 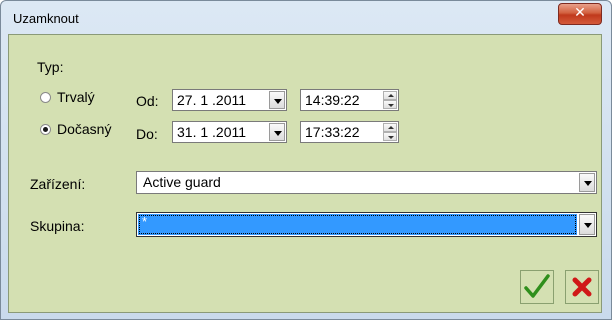 What do you see at coordinates (332, 132) in the screenshot?
I see `do-time-value: 17:33:22` at bounding box center [332, 132].